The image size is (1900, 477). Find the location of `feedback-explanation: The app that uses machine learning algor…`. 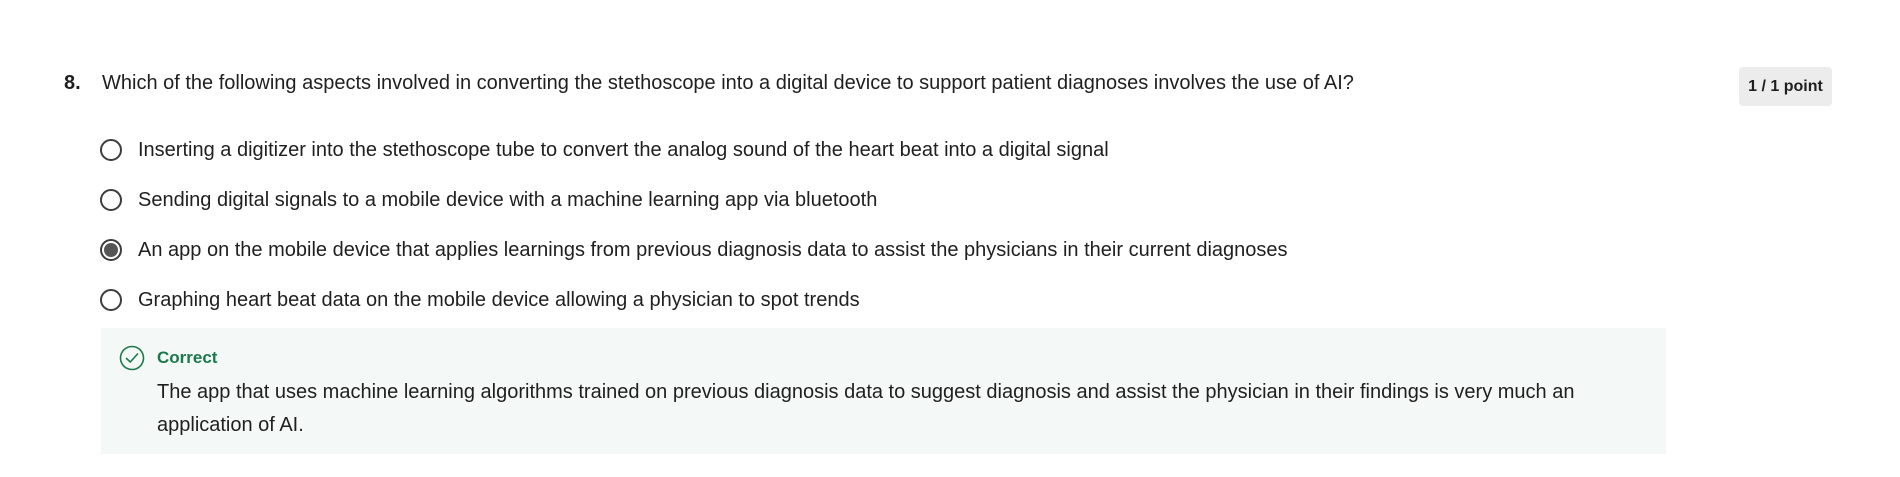

feedback-explanation: The app that uses machine learning algor… is located at coordinates (866, 408).